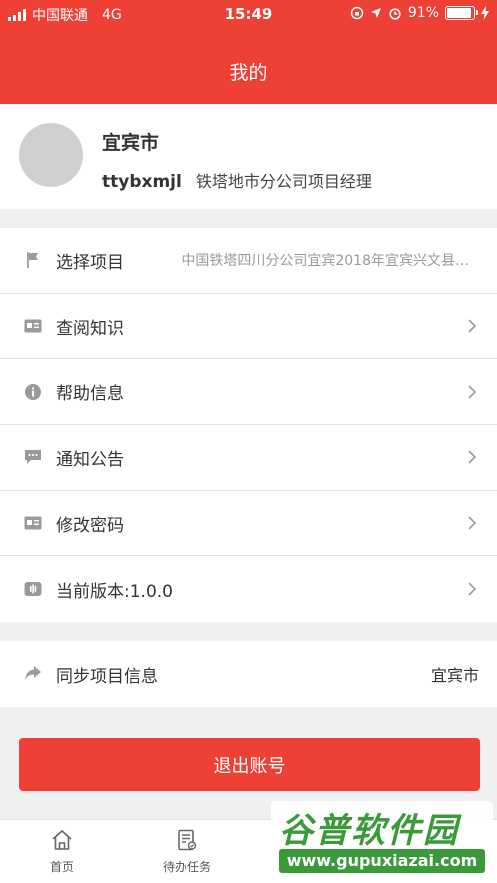 The image size is (497, 883). What do you see at coordinates (33, 589) in the screenshot?
I see `version-icon` at bounding box center [33, 589].